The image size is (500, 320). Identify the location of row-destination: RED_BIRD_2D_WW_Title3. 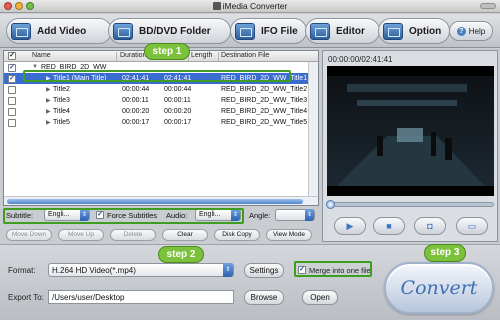
(264, 100).